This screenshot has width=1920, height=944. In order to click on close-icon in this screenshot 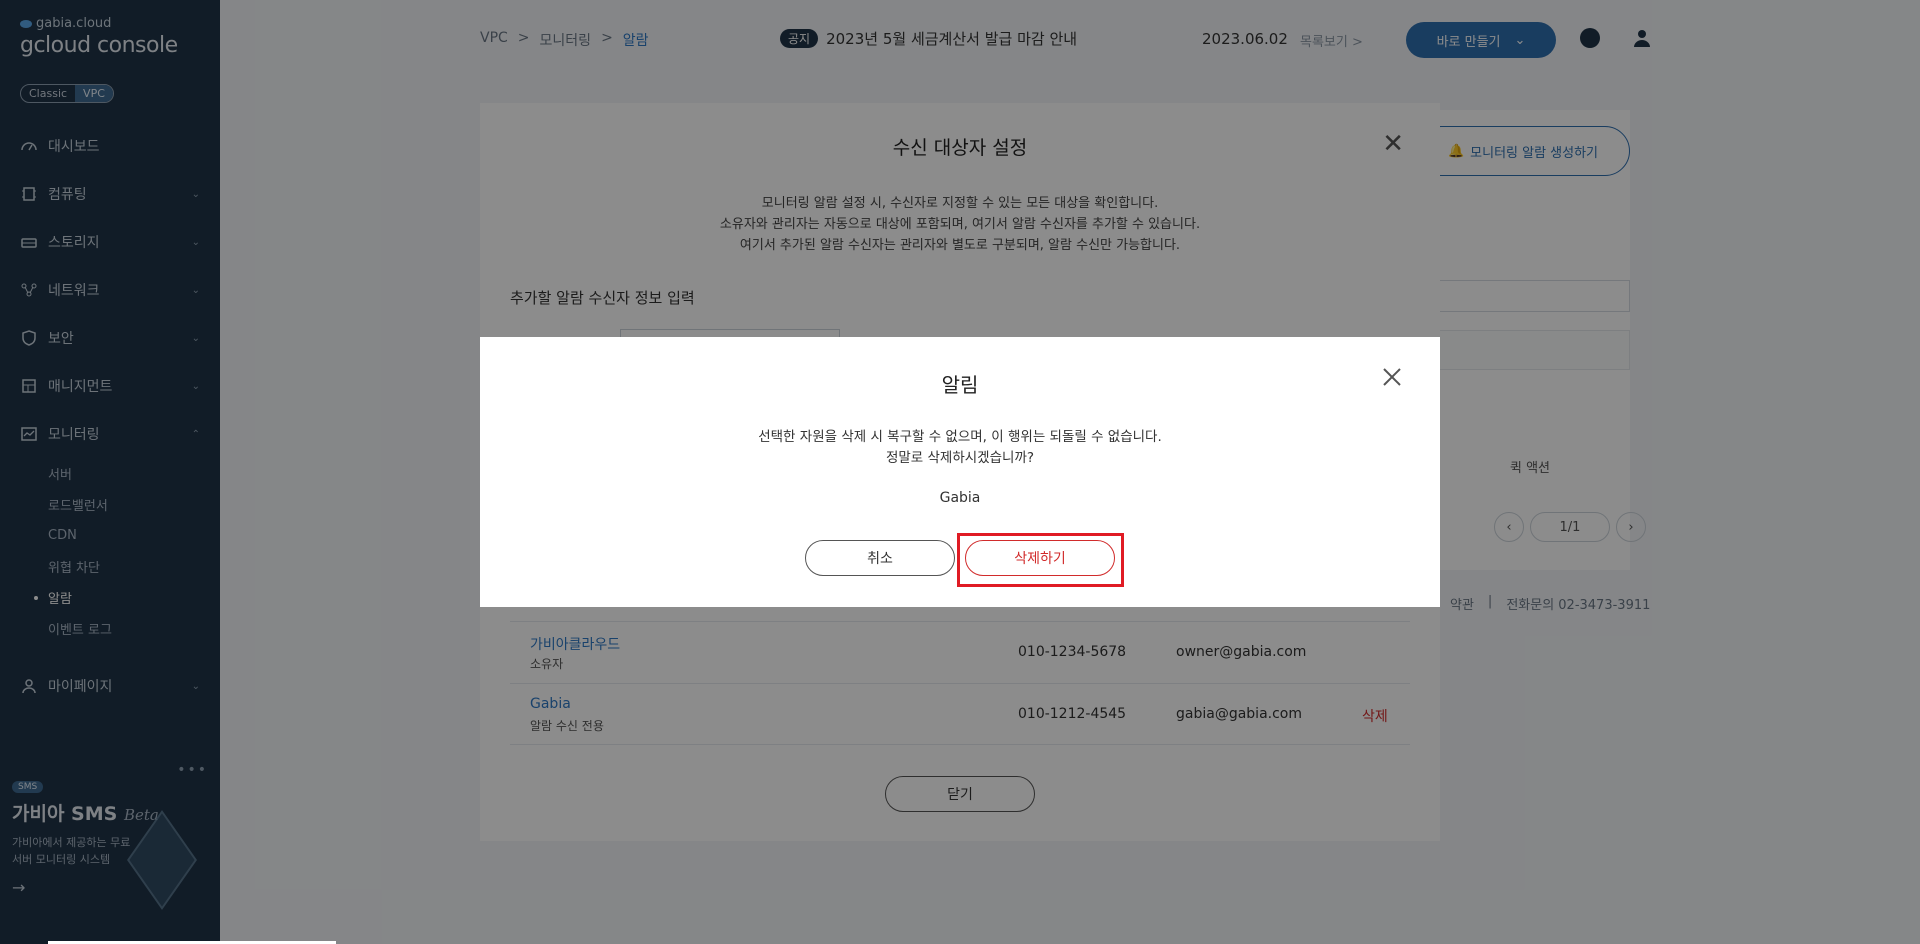, I will do `click(1392, 377)`.